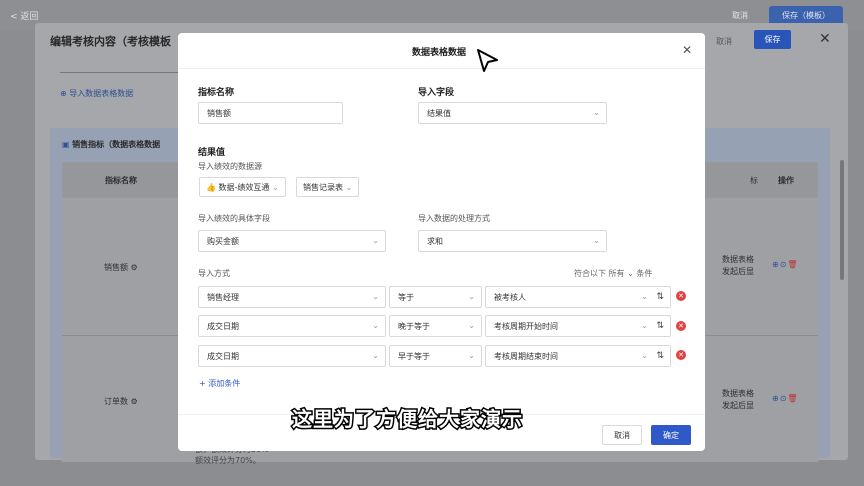  I want to click on hand-icon: 👍, so click(211, 187).